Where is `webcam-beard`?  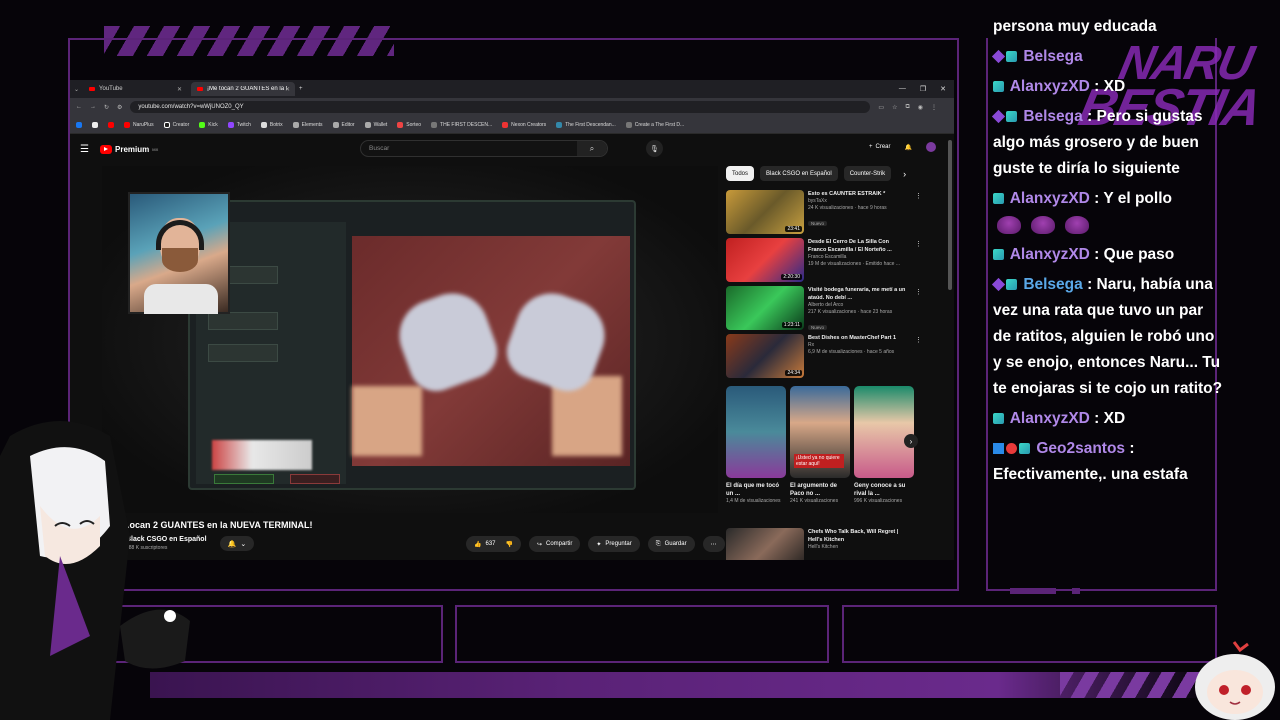
webcam-beard is located at coordinates (180, 260).